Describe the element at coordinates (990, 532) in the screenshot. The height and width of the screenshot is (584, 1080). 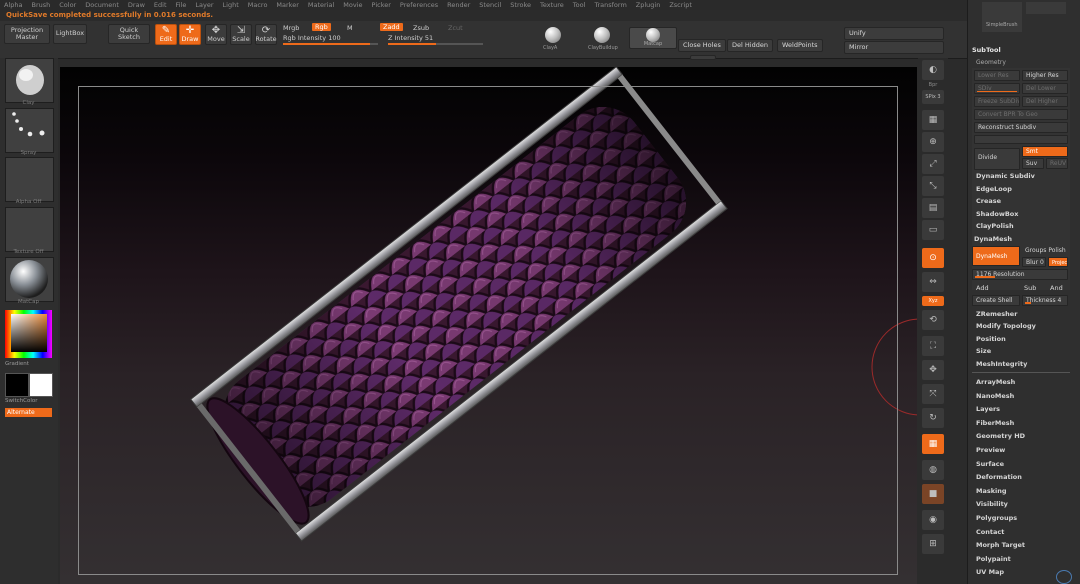
I see `section-contact: Contact` at that location.